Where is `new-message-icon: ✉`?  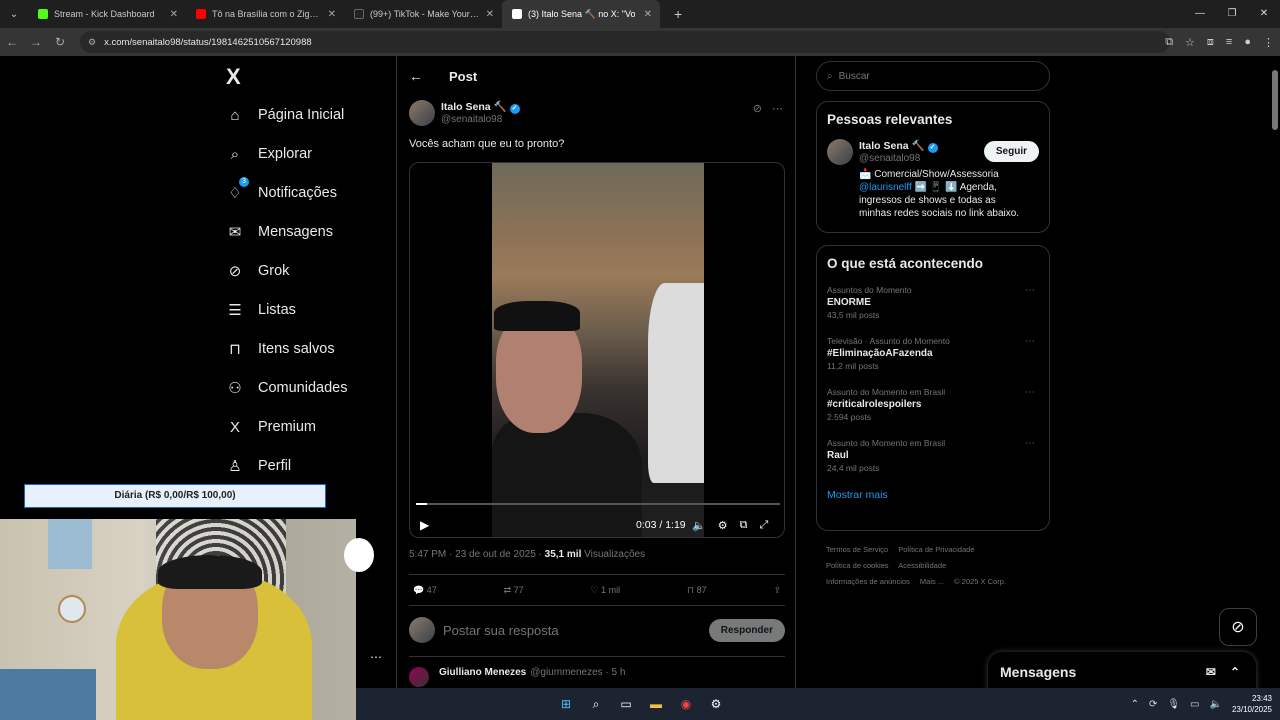 new-message-icon: ✉ is located at coordinates (1211, 672).